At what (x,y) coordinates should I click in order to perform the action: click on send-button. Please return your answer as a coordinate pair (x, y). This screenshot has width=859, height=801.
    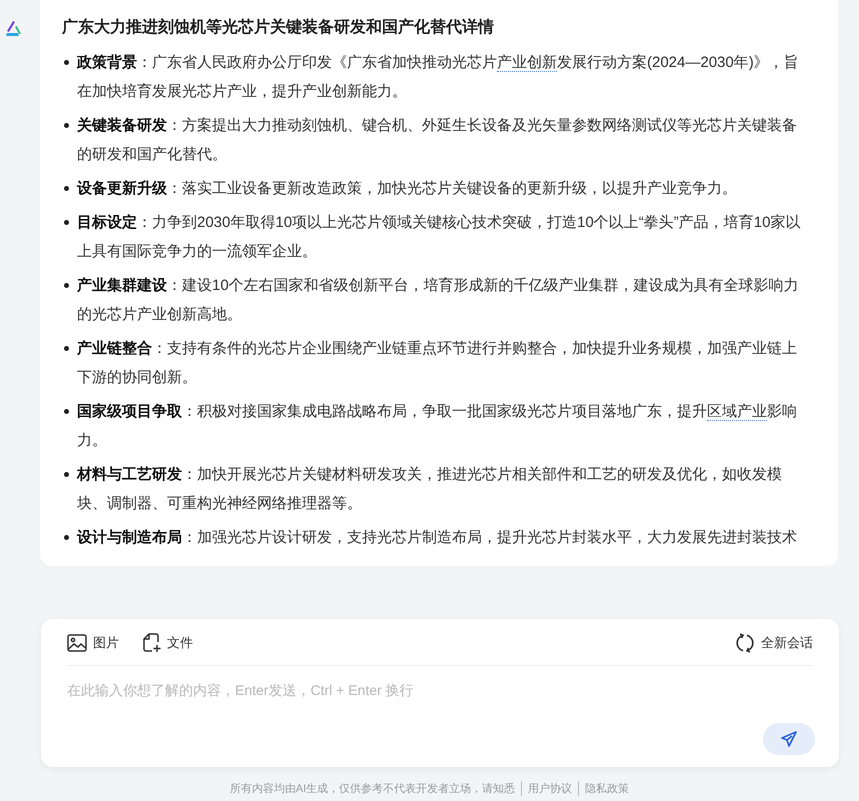
    Looking at the image, I should click on (789, 739).